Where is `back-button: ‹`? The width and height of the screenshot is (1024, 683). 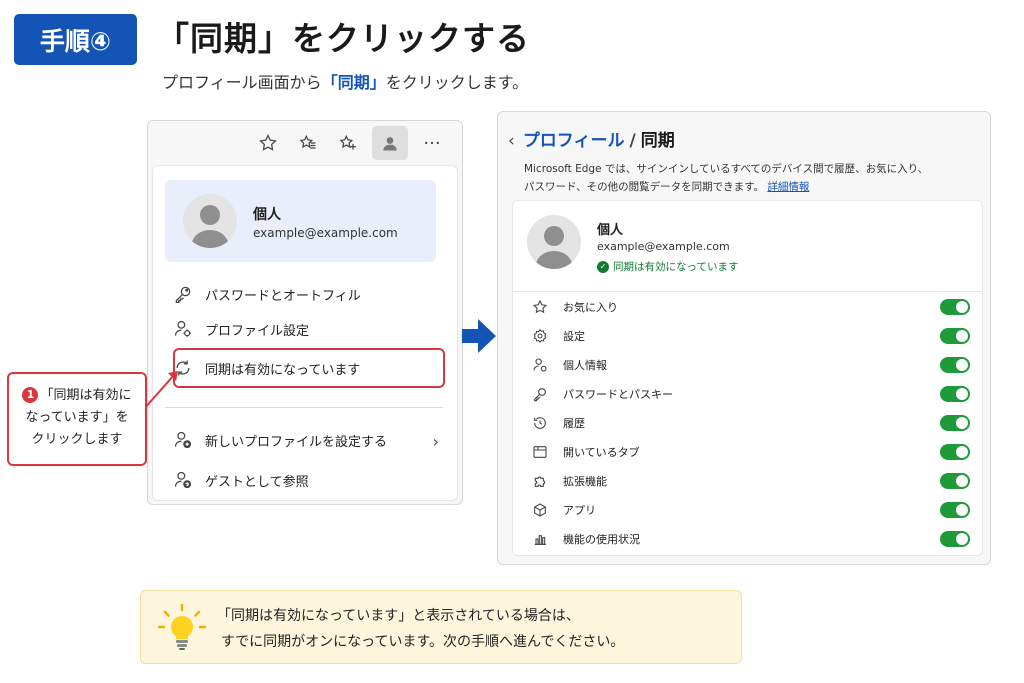 back-button: ‹ is located at coordinates (511, 141).